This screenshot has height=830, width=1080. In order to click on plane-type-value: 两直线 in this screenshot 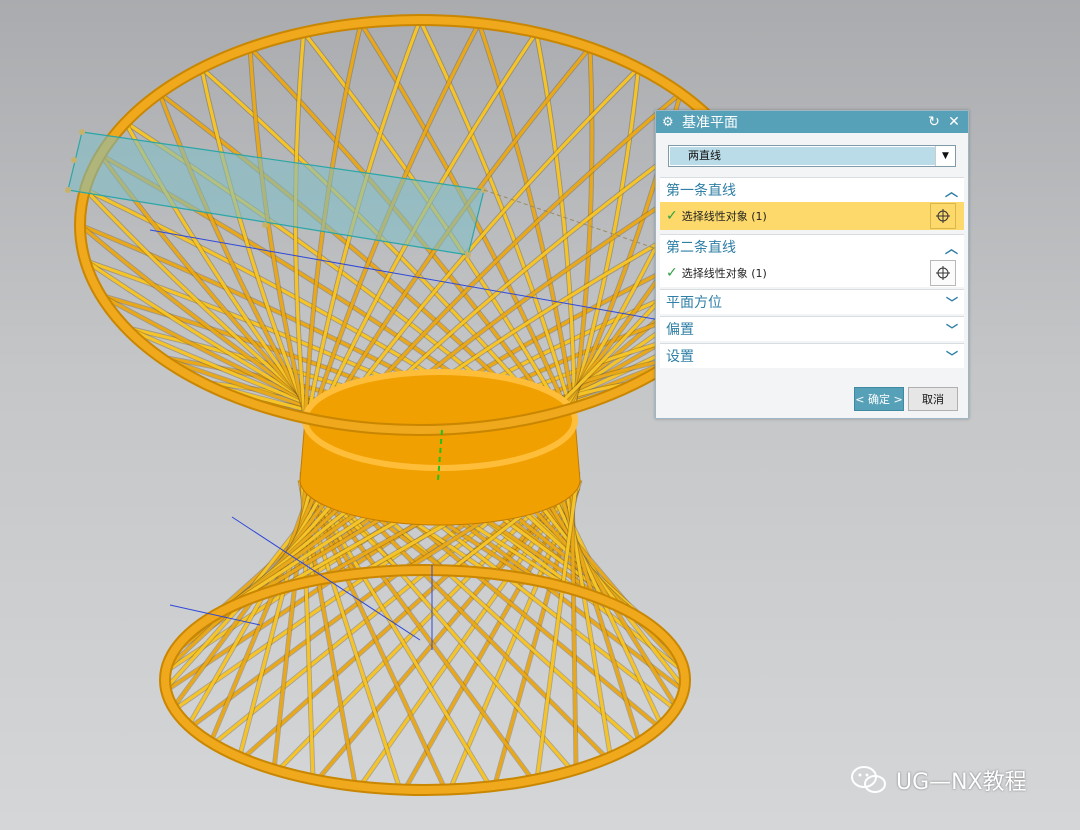, I will do `click(802, 156)`.